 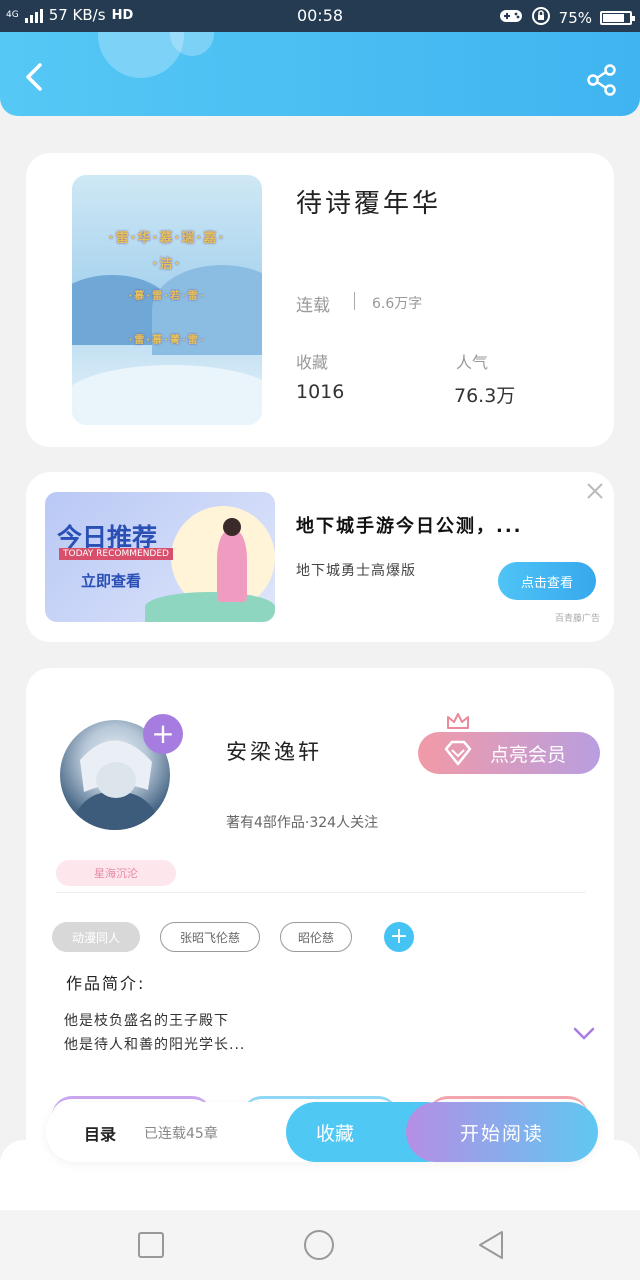 What do you see at coordinates (472, 362) in the screenshot?
I see `popularity-label: 人气` at bounding box center [472, 362].